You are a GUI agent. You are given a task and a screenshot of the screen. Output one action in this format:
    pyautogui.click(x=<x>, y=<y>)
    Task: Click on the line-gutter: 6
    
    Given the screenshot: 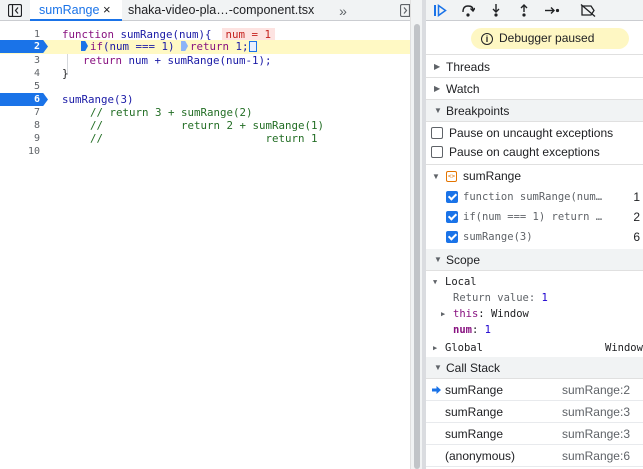 What is the action you would take?
    pyautogui.click(x=27, y=99)
    